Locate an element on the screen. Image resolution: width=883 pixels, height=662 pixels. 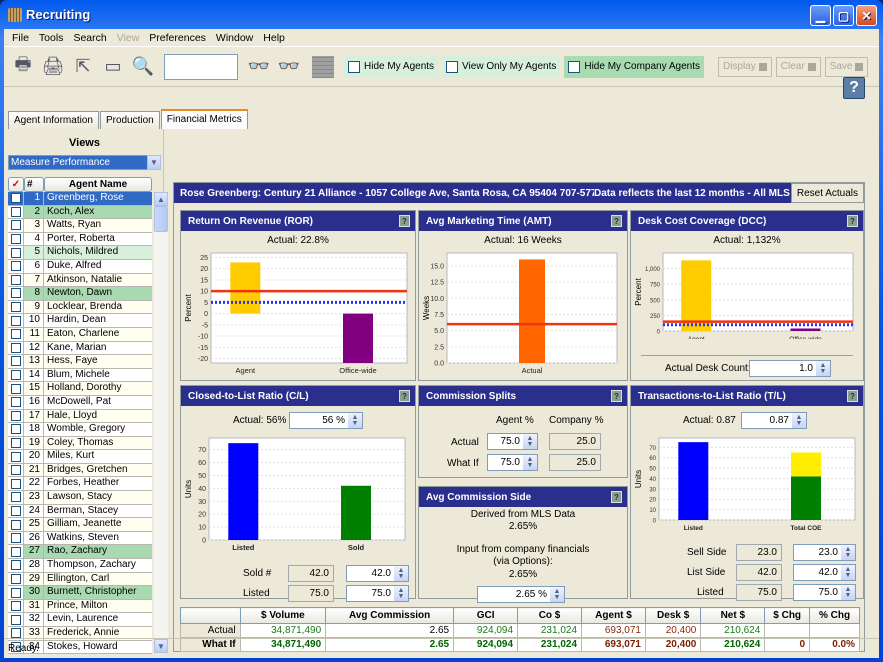
agent-row: 30 Burnett, Christopher is located at coordinates (80, 593).